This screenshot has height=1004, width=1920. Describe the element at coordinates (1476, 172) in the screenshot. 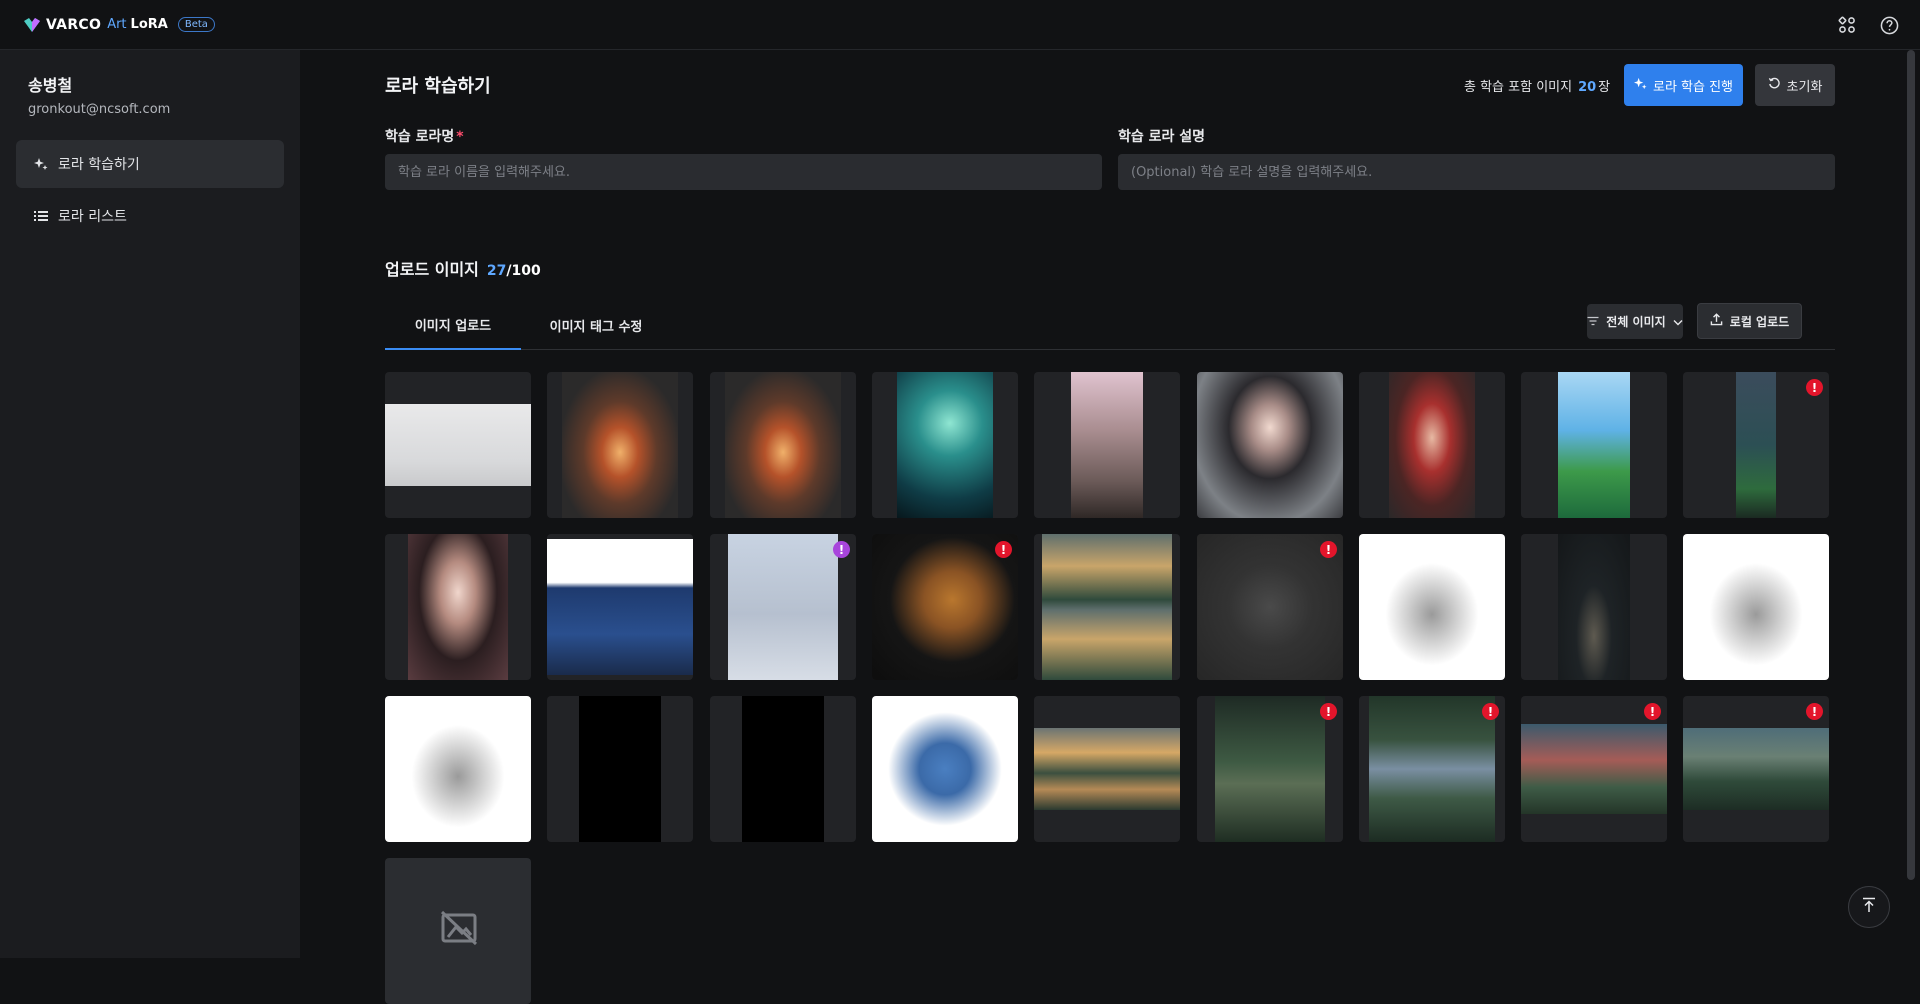

I see `lora-description-input` at that location.